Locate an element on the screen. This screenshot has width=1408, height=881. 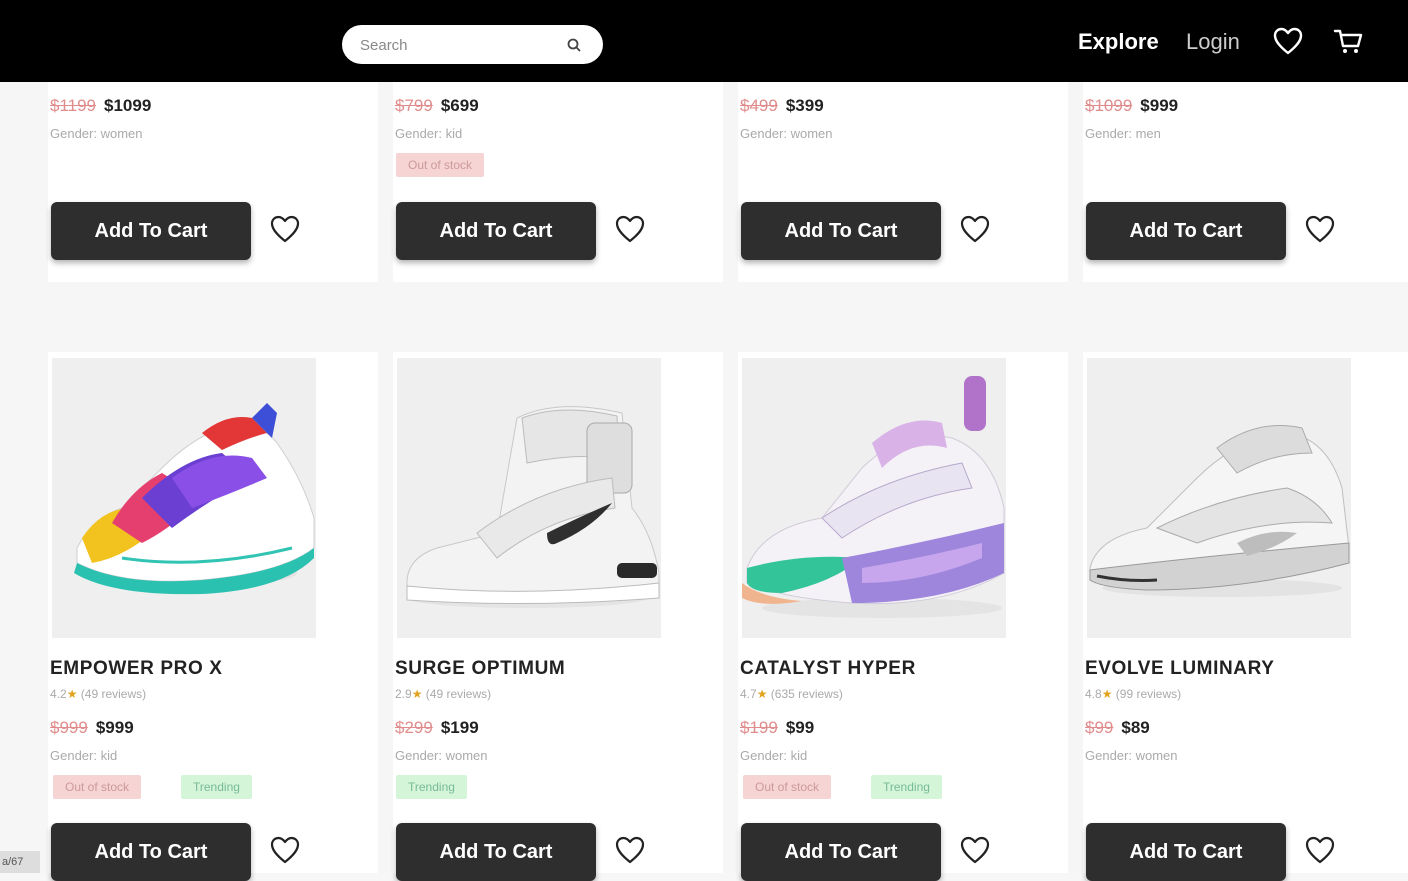
product-rating: 2.9★ (49 reviews) is located at coordinates (443, 694).